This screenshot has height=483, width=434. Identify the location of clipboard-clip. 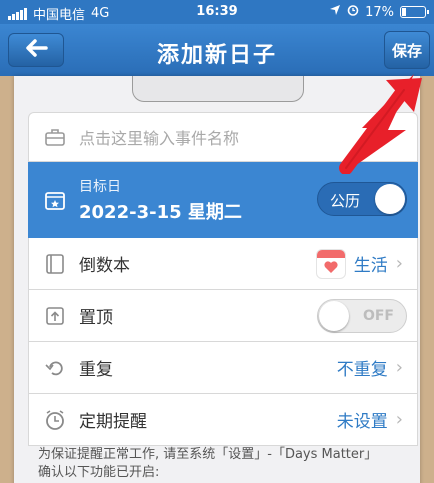
(218, 89).